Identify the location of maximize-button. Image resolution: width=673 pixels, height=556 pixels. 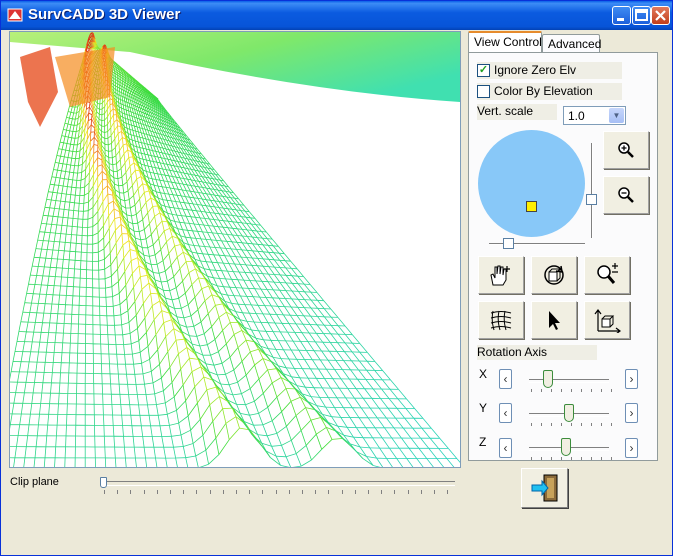
(641, 15).